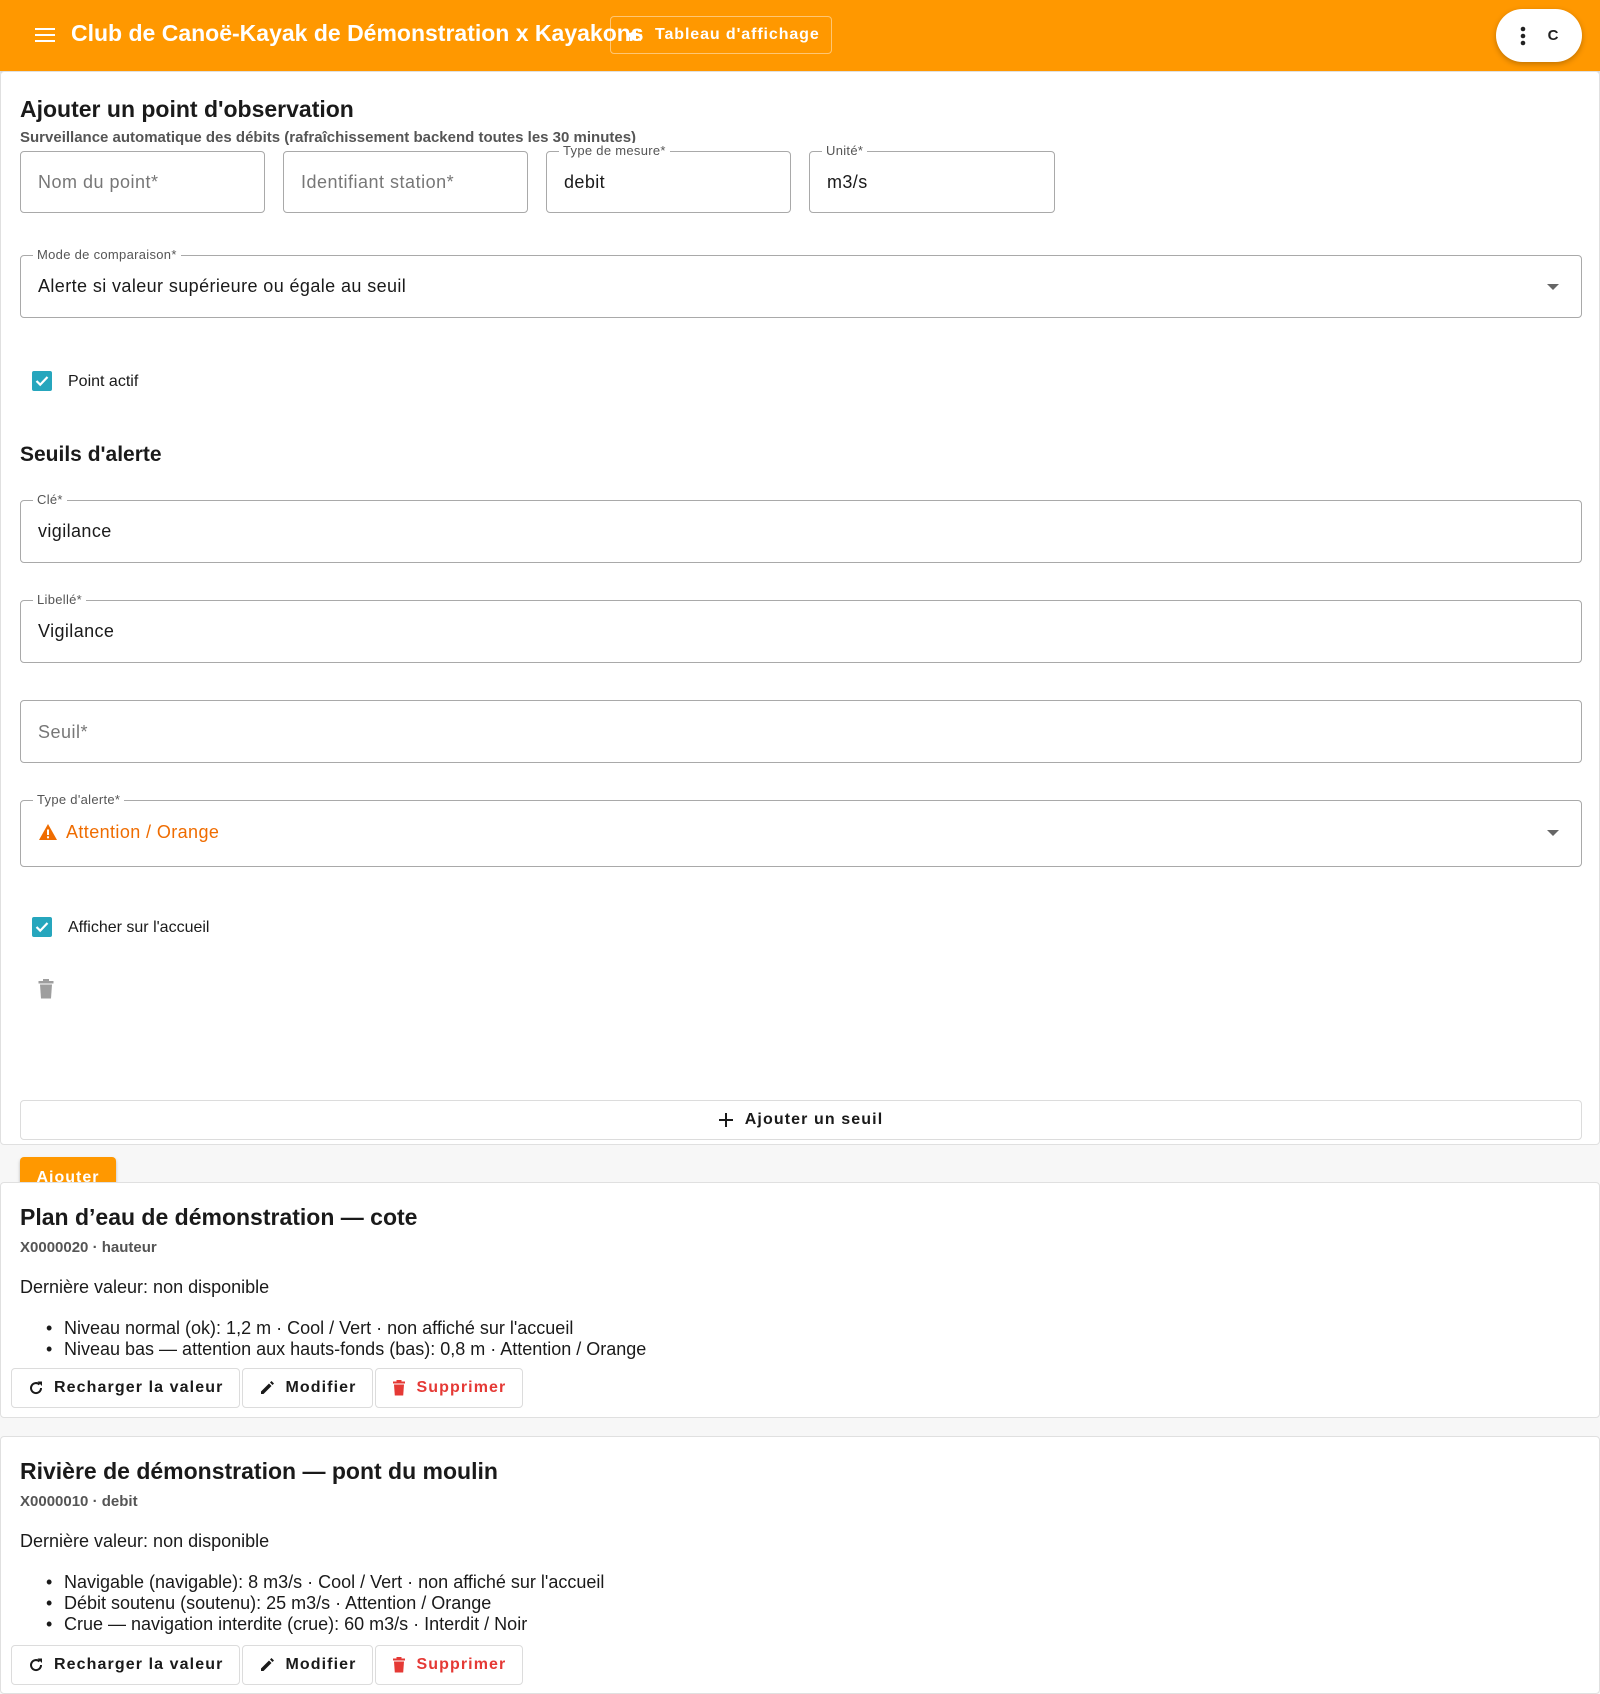 This screenshot has height=1694, width=1600. I want to click on point-name-field: Nom du point*, so click(142, 182).